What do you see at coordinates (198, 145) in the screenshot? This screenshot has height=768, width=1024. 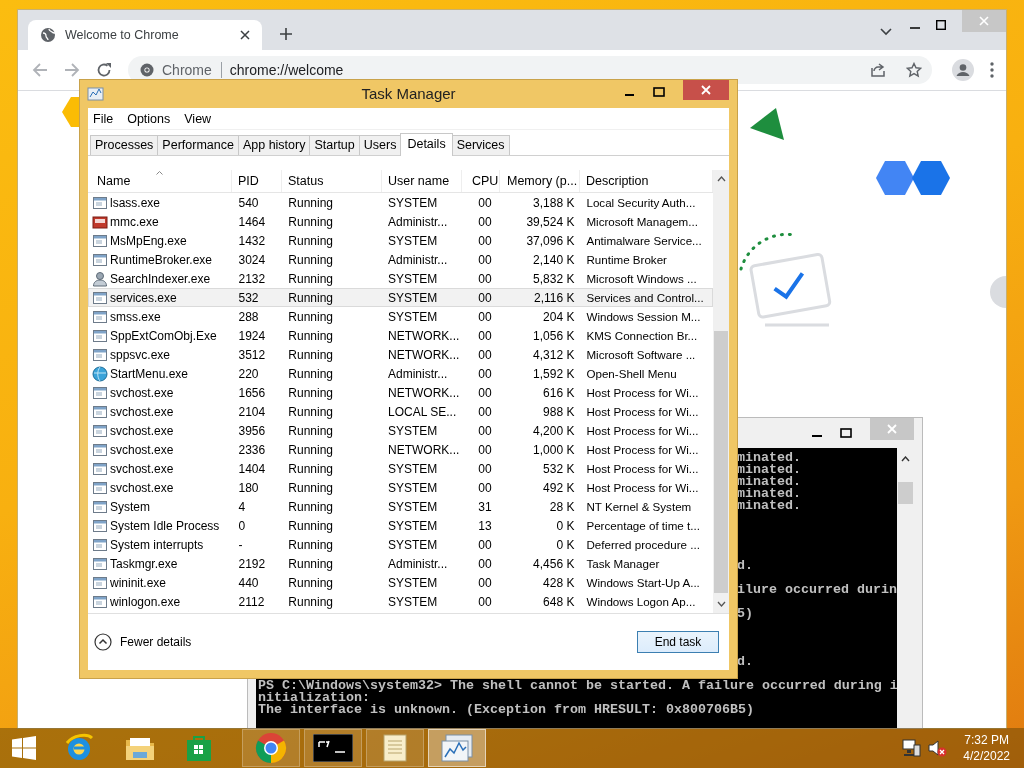 I see `tab: Performance` at bounding box center [198, 145].